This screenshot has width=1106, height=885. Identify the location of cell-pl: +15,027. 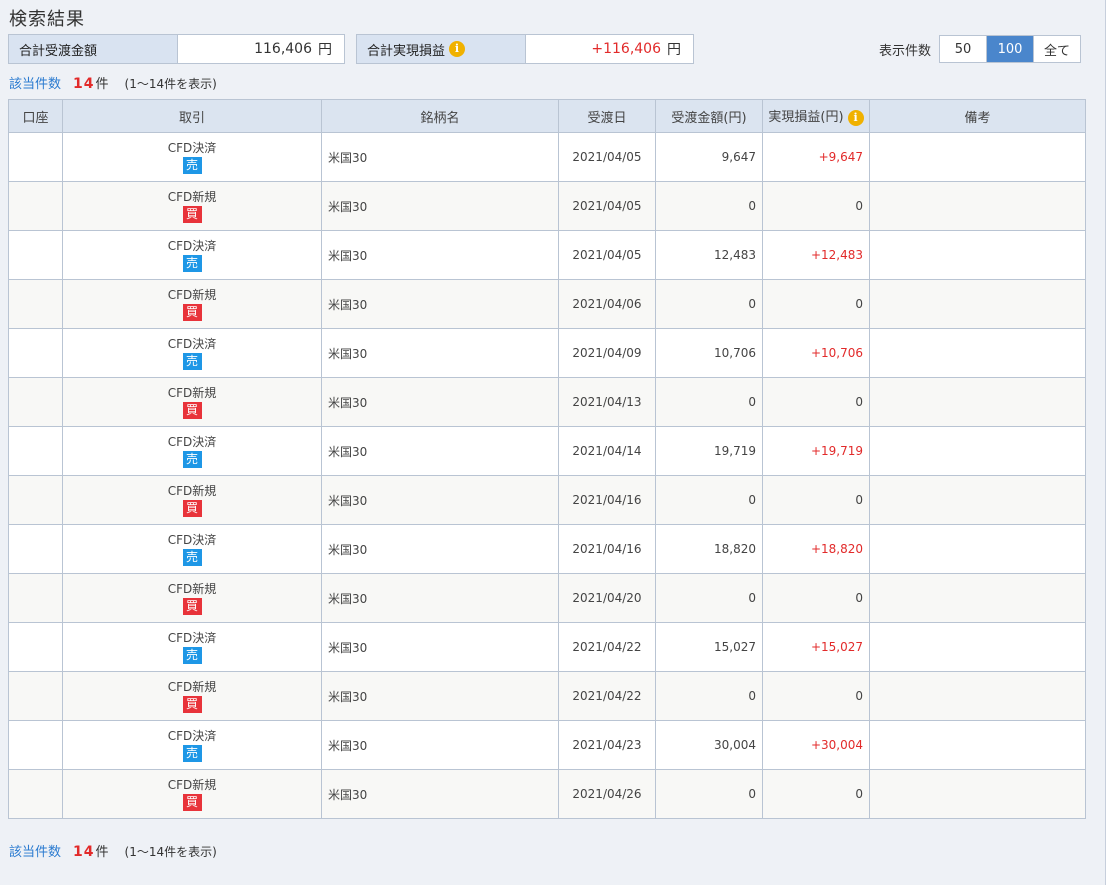
(816, 647).